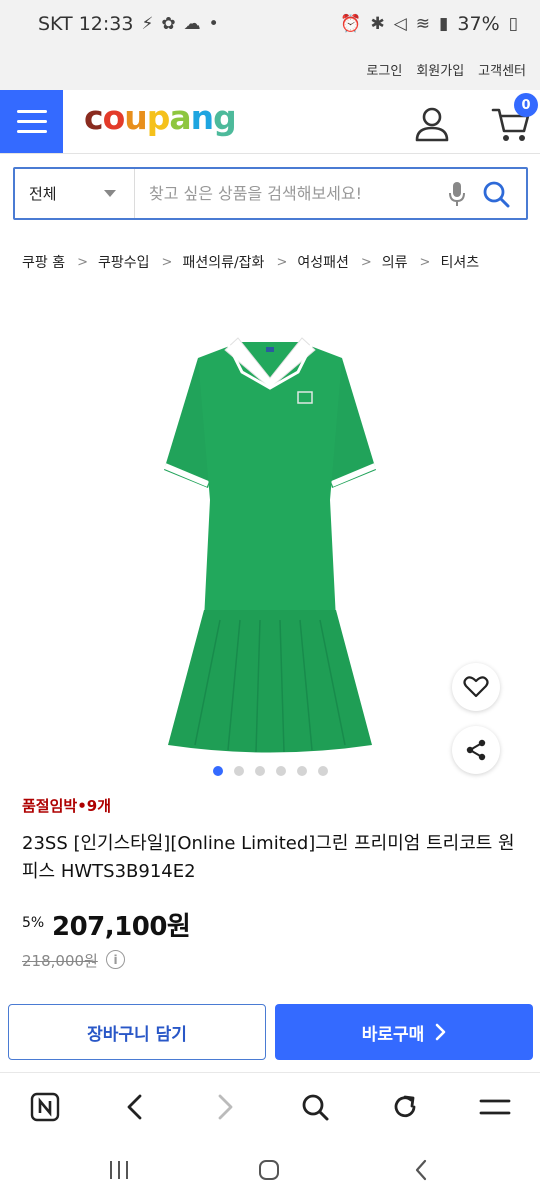 The height and width of the screenshot is (1200, 540). I want to click on microphone-icon, so click(457, 194).